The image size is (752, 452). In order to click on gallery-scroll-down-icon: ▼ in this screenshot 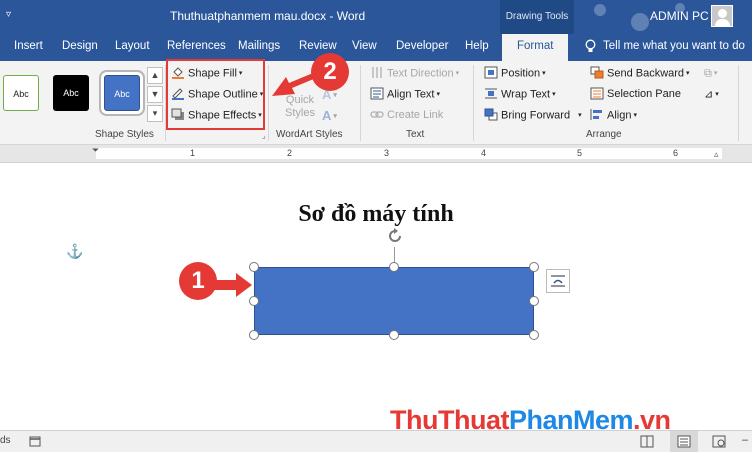, I will do `click(155, 94)`.